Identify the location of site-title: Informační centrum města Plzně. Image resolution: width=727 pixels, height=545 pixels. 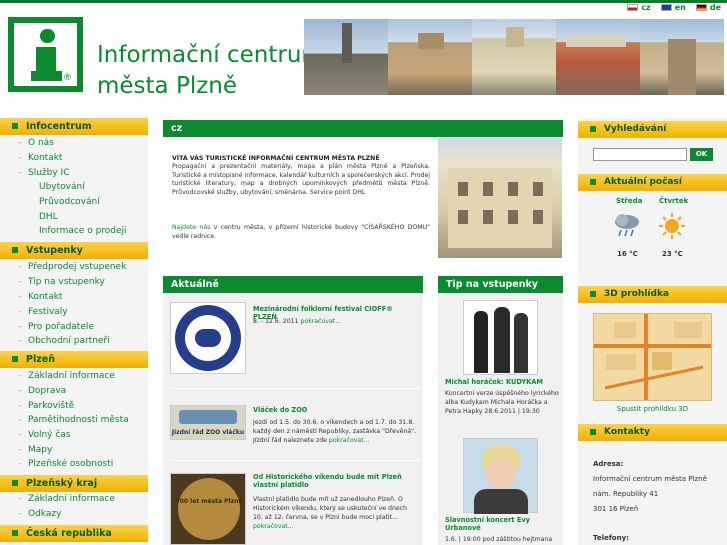
(210, 71).